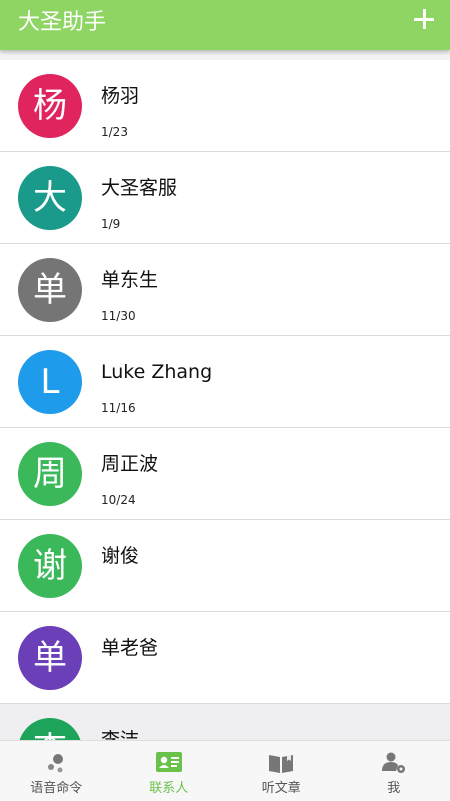 Image resolution: width=450 pixels, height=801 pixels. What do you see at coordinates (169, 789) in the screenshot?
I see `tab-label: 联系人` at bounding box center [169, 789].